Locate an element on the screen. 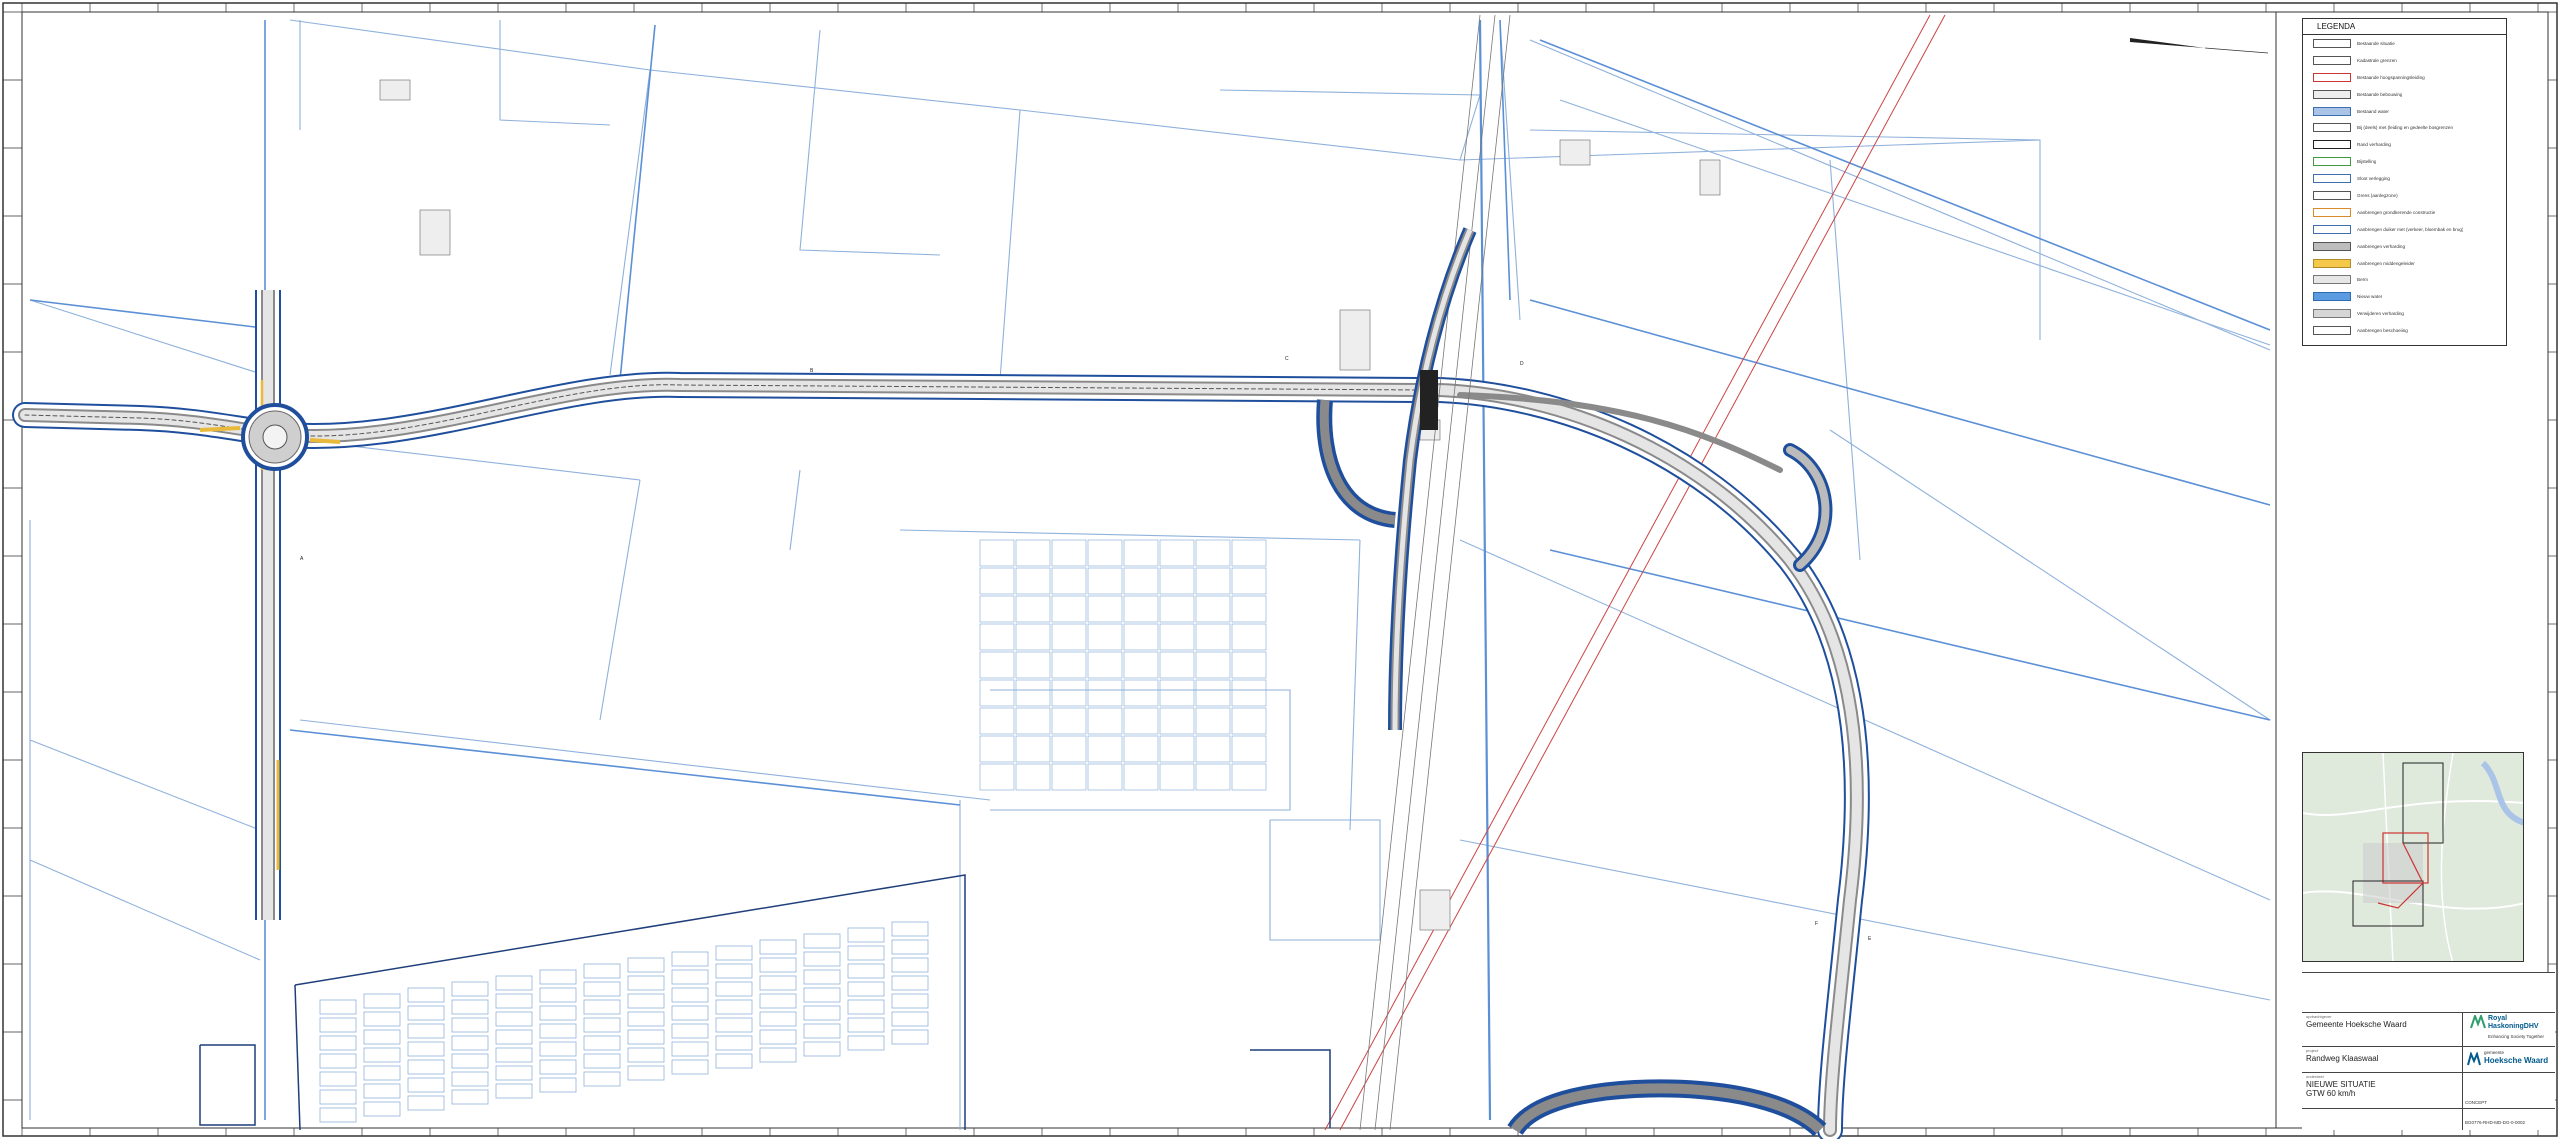 This screenshot has width=2560, height=1139. project-label: project is located at coordinates (2312, 1050).